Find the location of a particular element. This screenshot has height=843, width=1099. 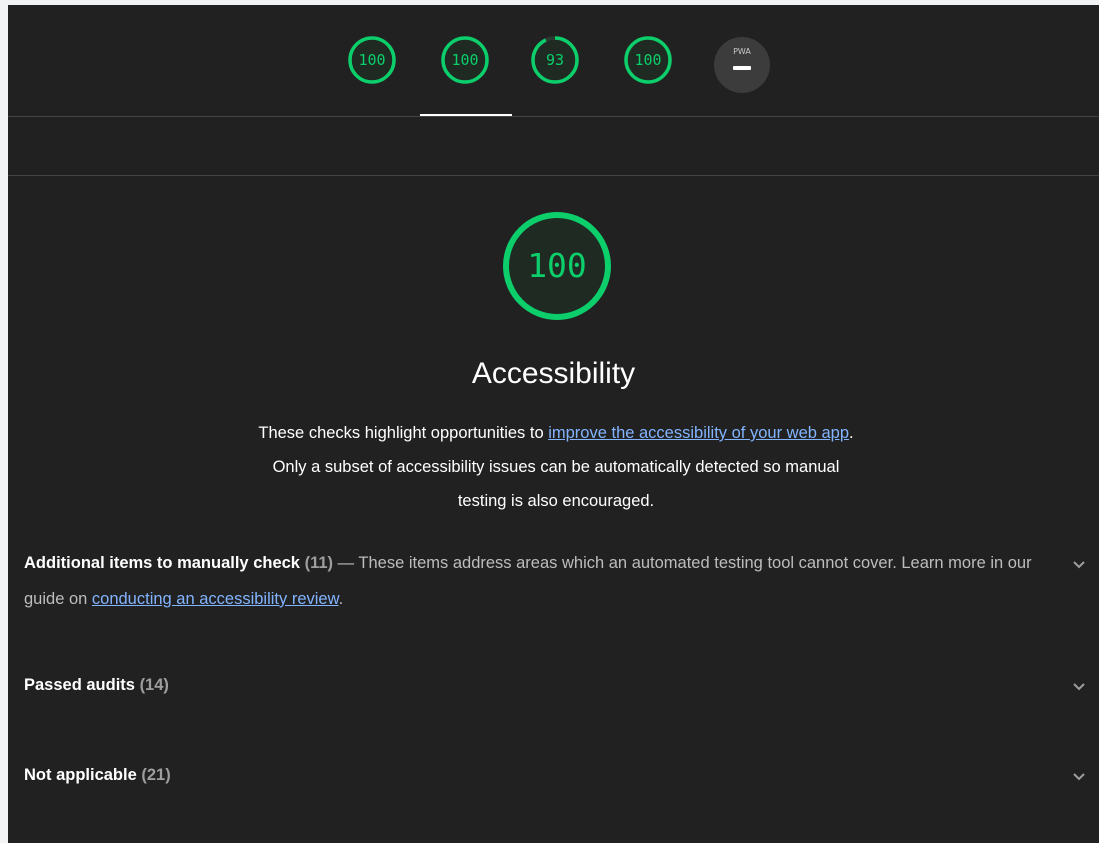

gauge-best-practices: 93 is located at coordinates (555, 60).